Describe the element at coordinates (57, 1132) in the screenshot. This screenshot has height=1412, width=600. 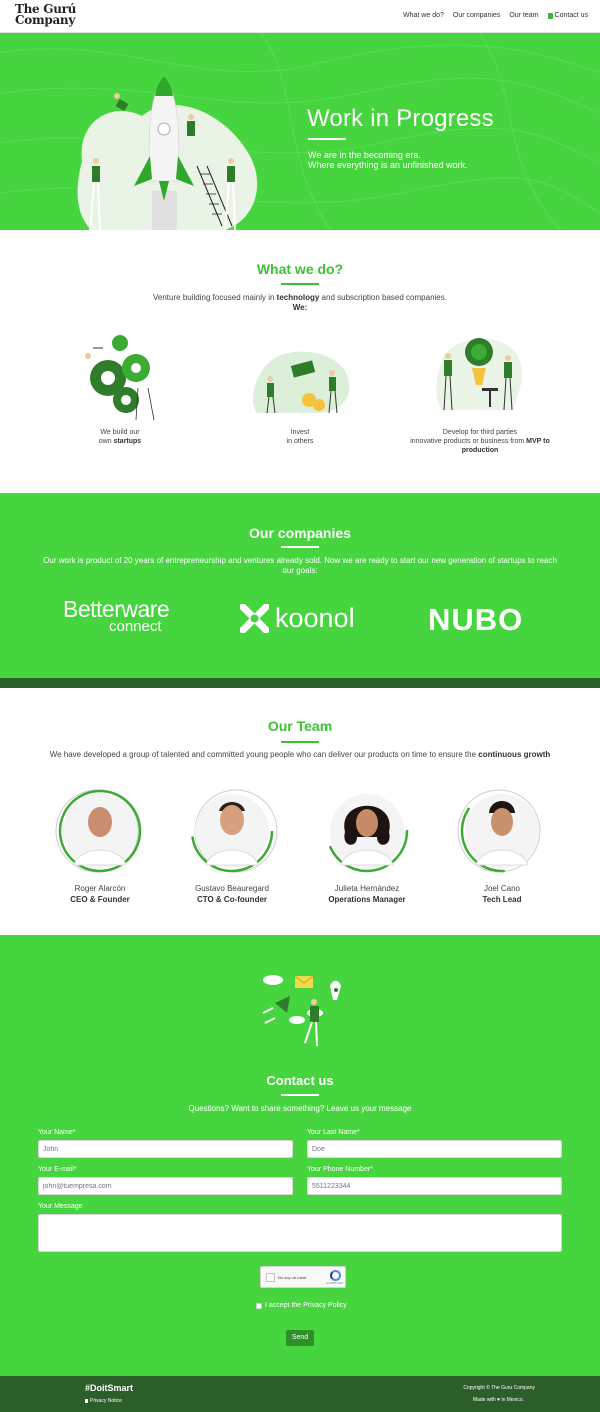
I see `name-label: Your Name*` at that location.